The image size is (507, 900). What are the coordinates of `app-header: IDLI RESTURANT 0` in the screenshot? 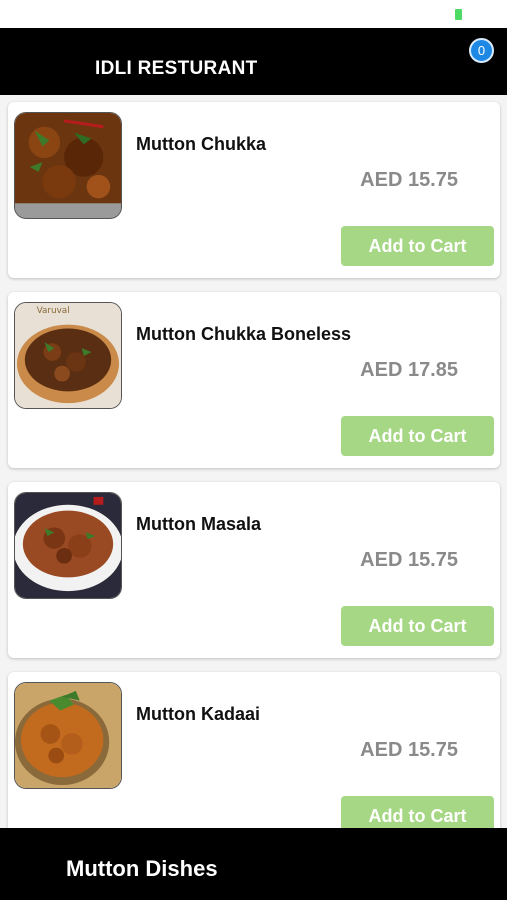 It's located at (253, 61).